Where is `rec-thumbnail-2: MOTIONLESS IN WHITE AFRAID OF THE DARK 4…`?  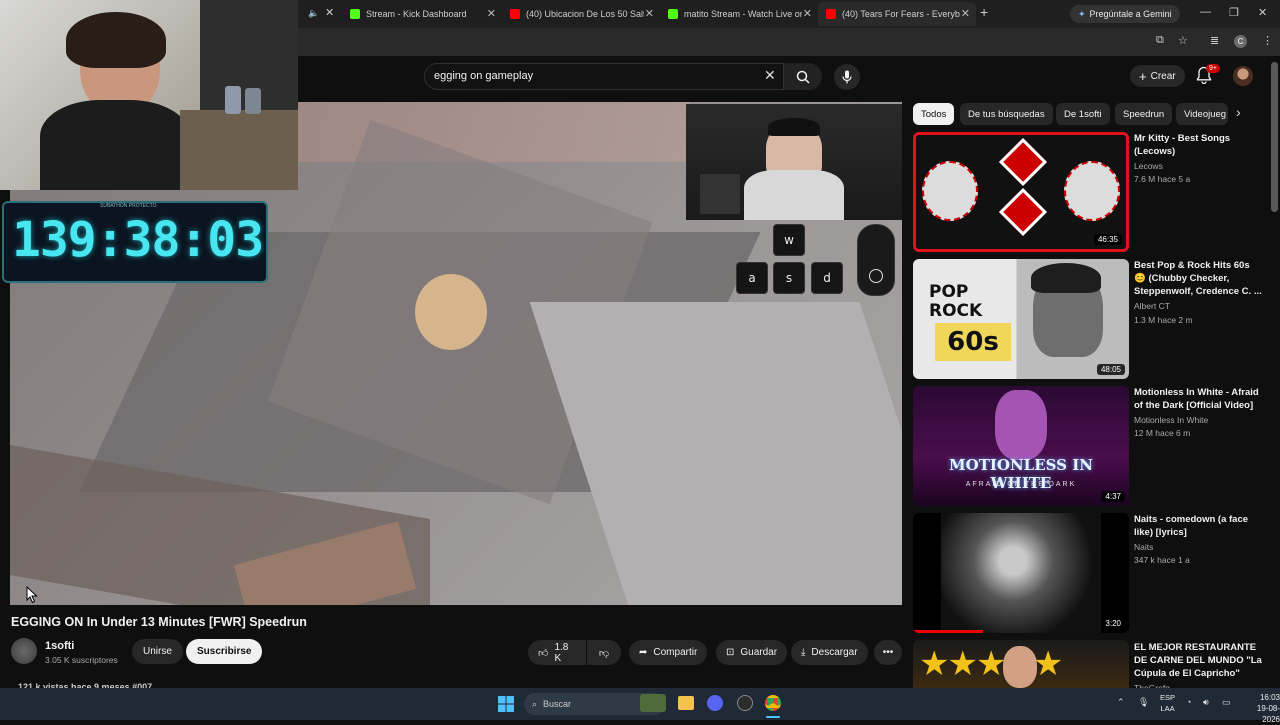
rec-thumbnail-2: MOTIONLESS IN WHITE AFRAID OF THE DARK 4… is located at coordinates (1021, 446).